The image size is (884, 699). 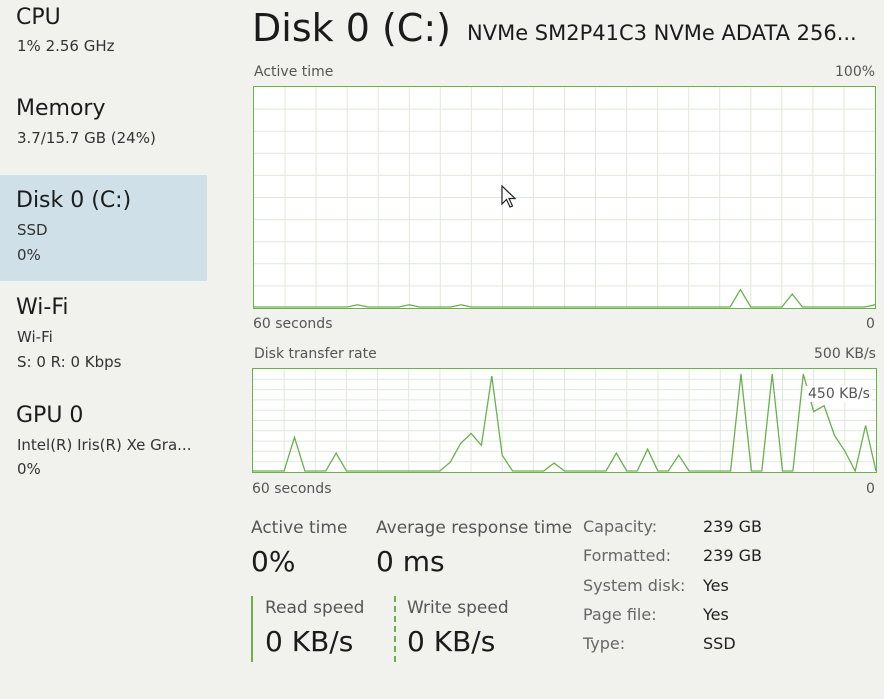 I want to click on write-speed-label: Write speed, so click(x=458, y=608).